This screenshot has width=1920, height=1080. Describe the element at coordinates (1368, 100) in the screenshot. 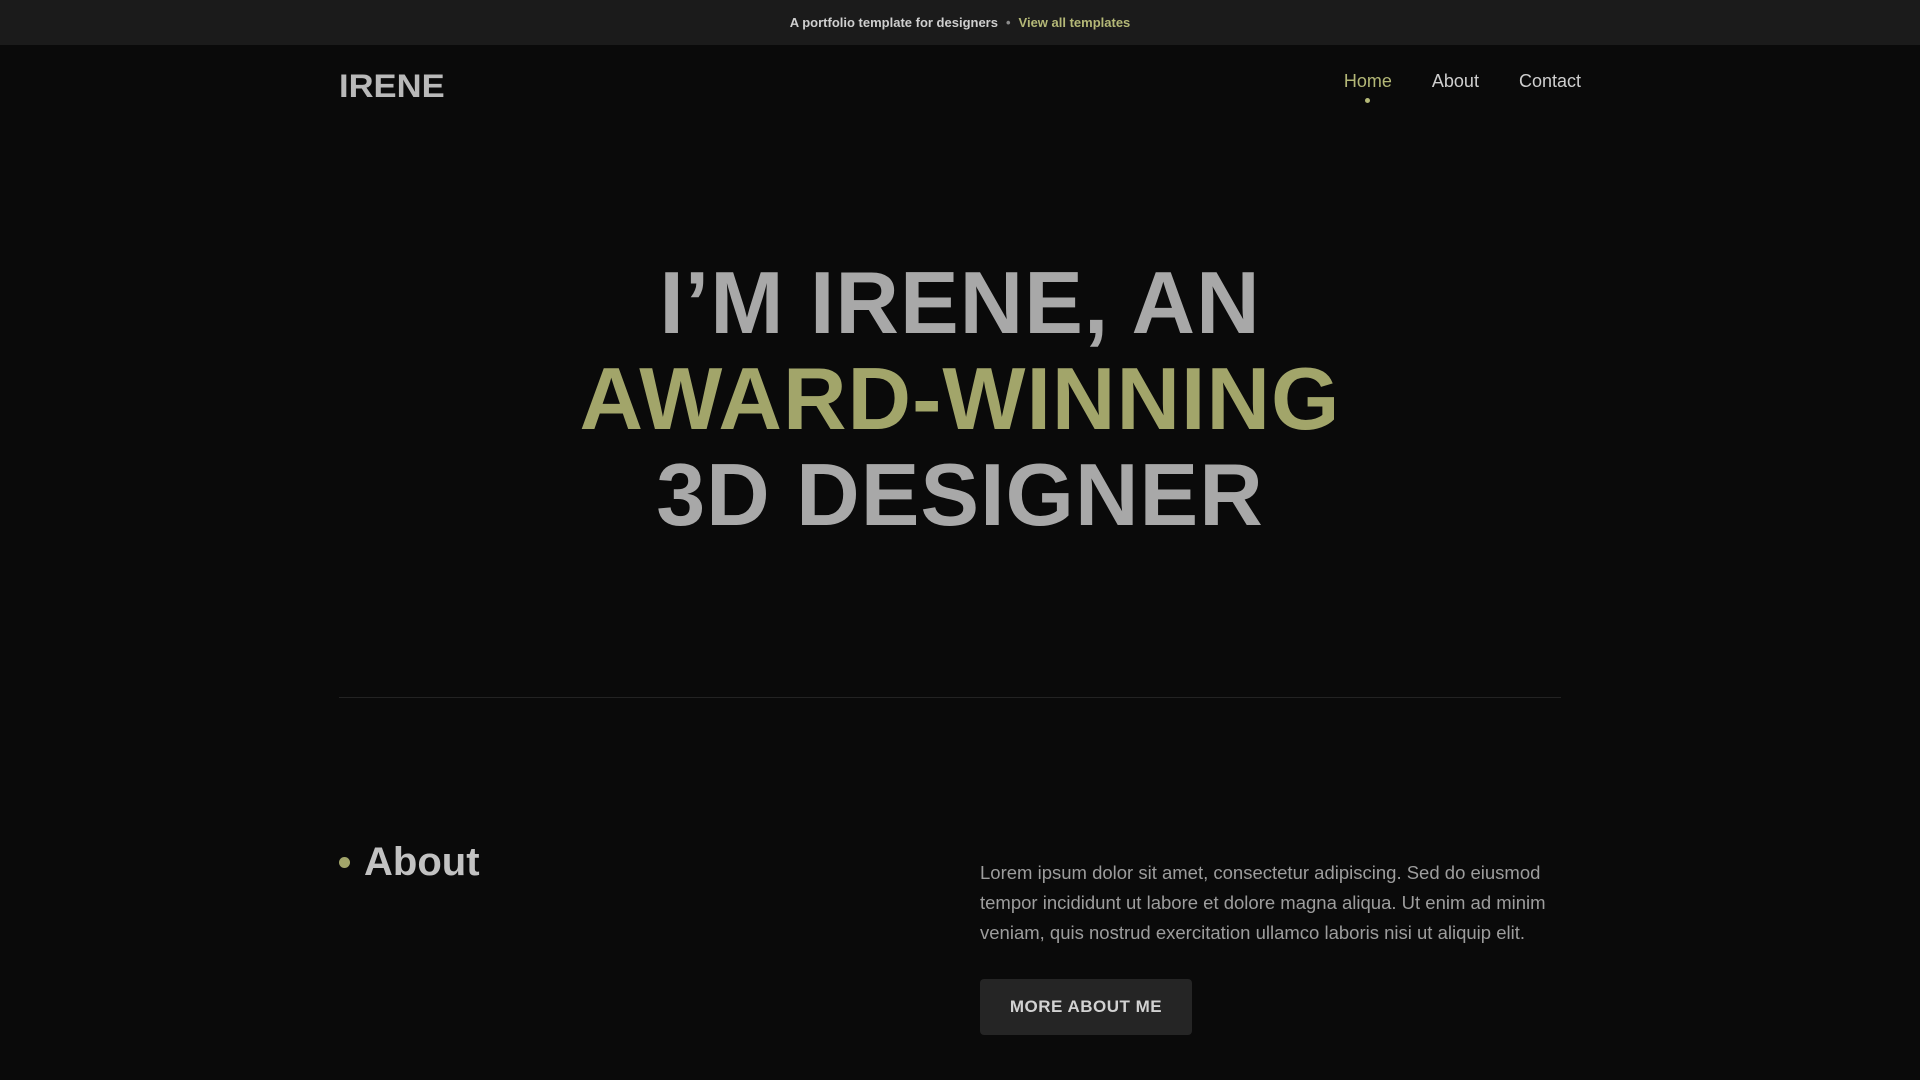

I see `active-indicator-dot` at that location.